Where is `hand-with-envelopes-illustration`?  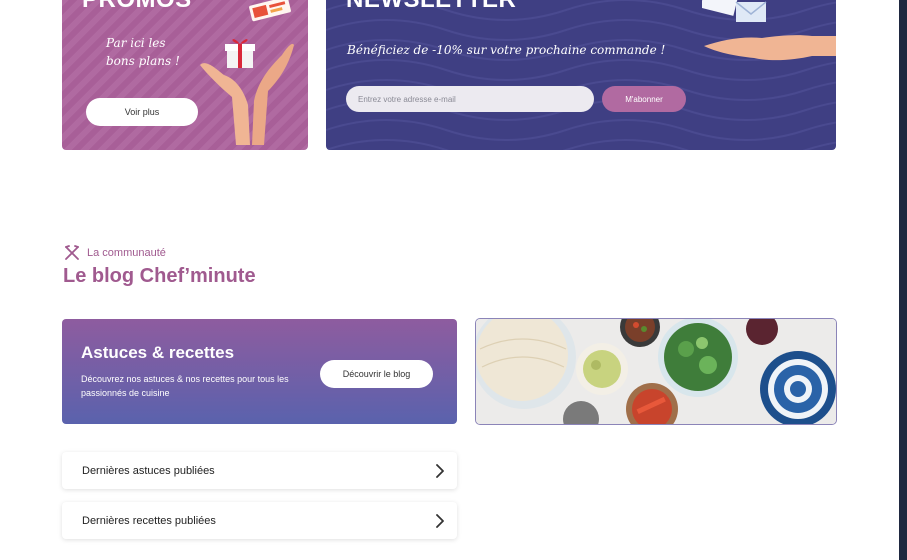 hand-with-envelopes-illustration is located at coordinates (769, 30).